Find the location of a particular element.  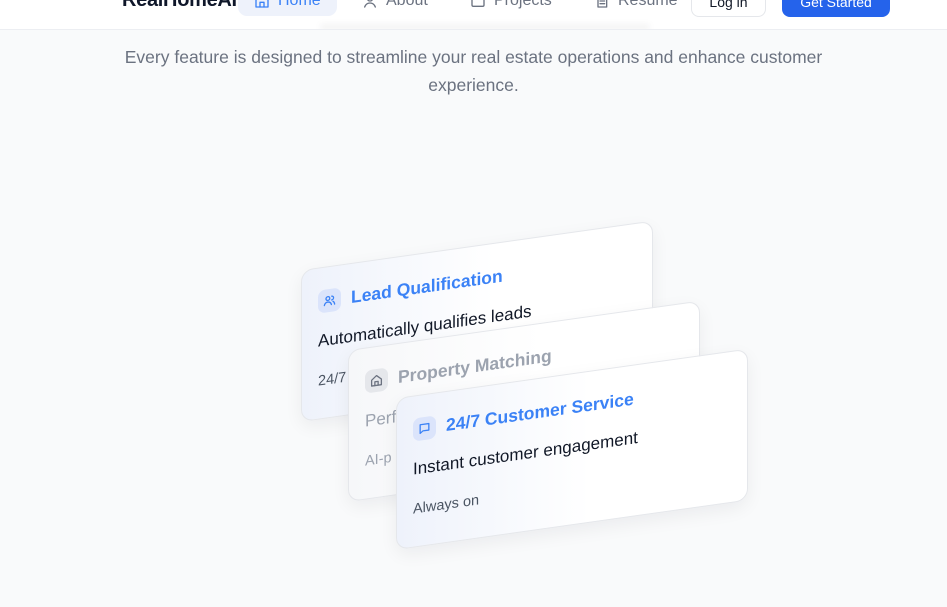

nav-item-label: Home is located at coordinates (299, 4).